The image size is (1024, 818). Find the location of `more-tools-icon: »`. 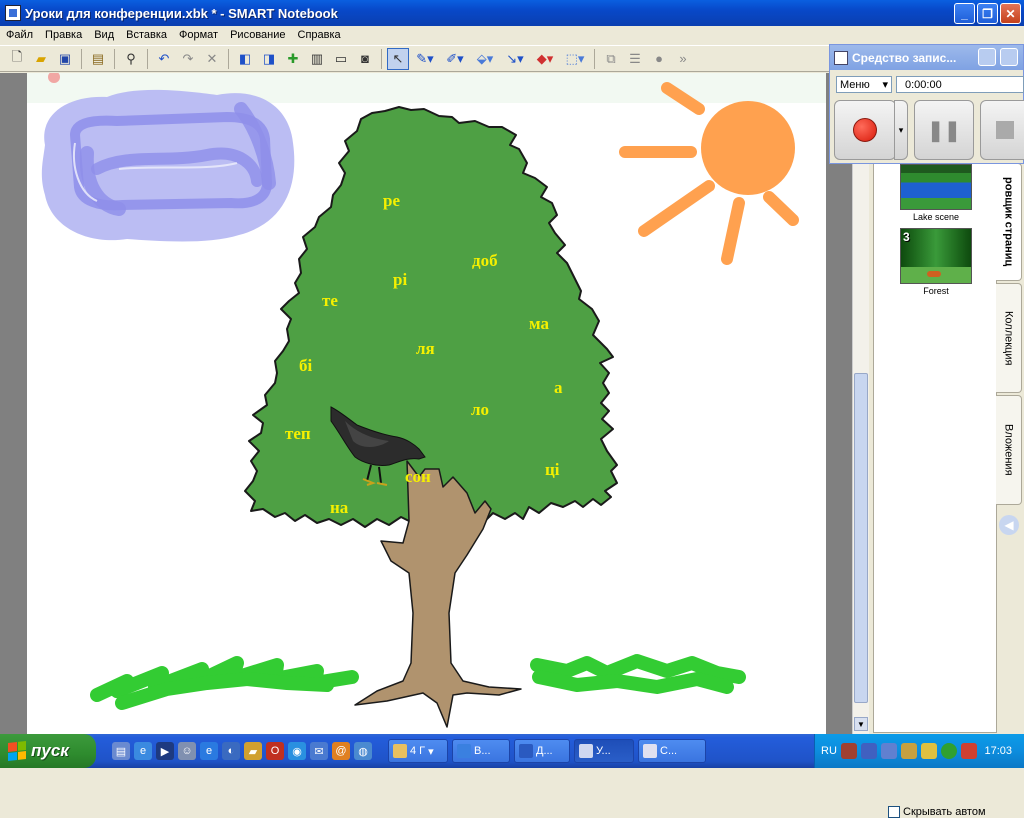

more-tools-icon: » is located at coordinates (683, 59).